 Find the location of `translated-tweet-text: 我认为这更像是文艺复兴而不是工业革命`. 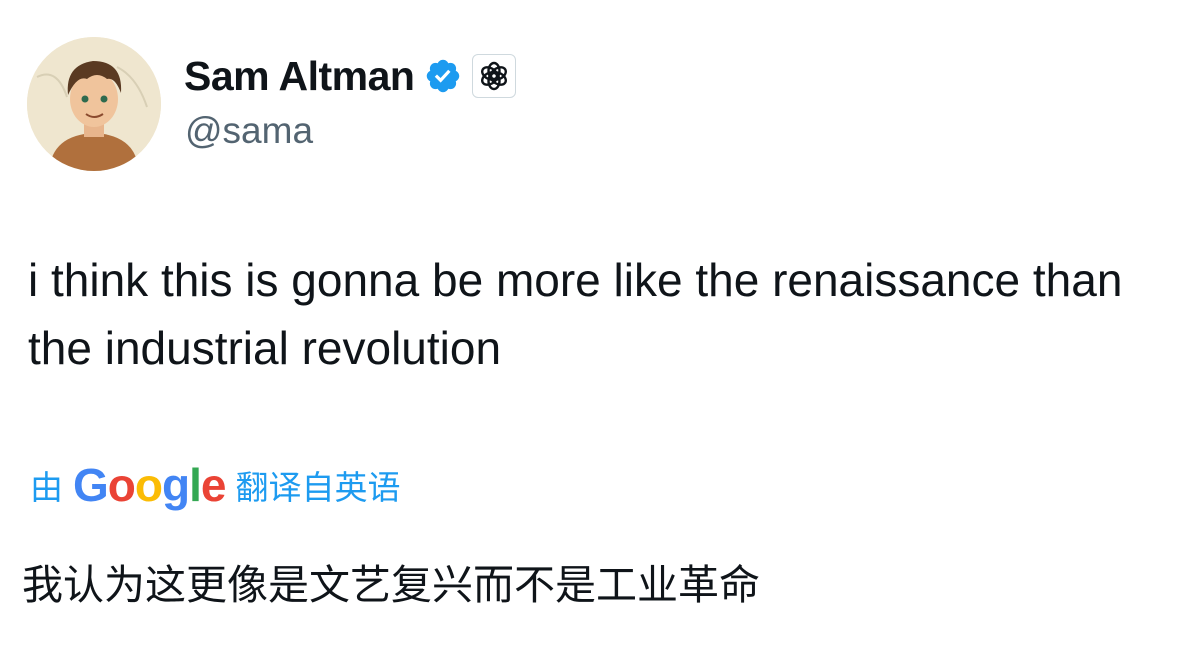

translated-tweet-text: 我认为这更像是文艺复兴而不是工业革命 is located at coordinates (391, 585).